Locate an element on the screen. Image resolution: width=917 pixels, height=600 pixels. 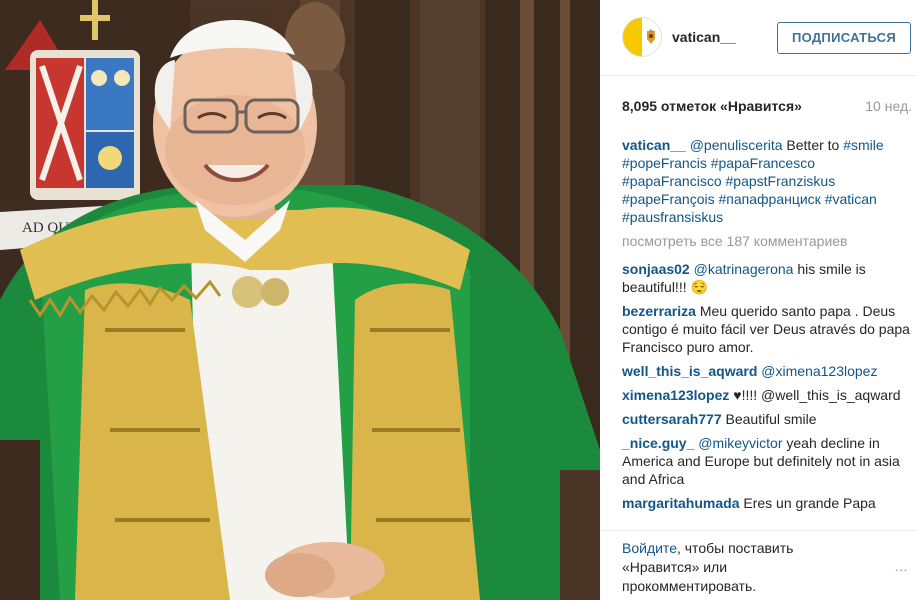
post-age: 10 нед. is located at coordinates (888, 106).